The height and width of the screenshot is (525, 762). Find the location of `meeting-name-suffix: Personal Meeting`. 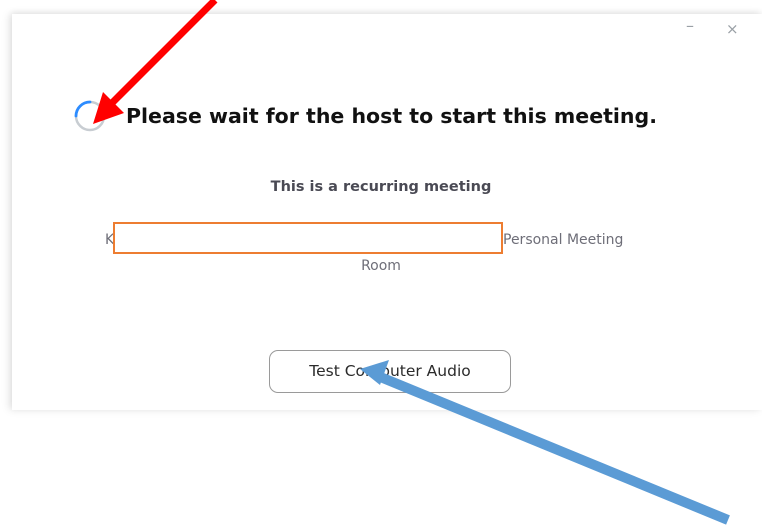

meeting-name-suffix: Personal Meeting is located at coordinates (563, 240).